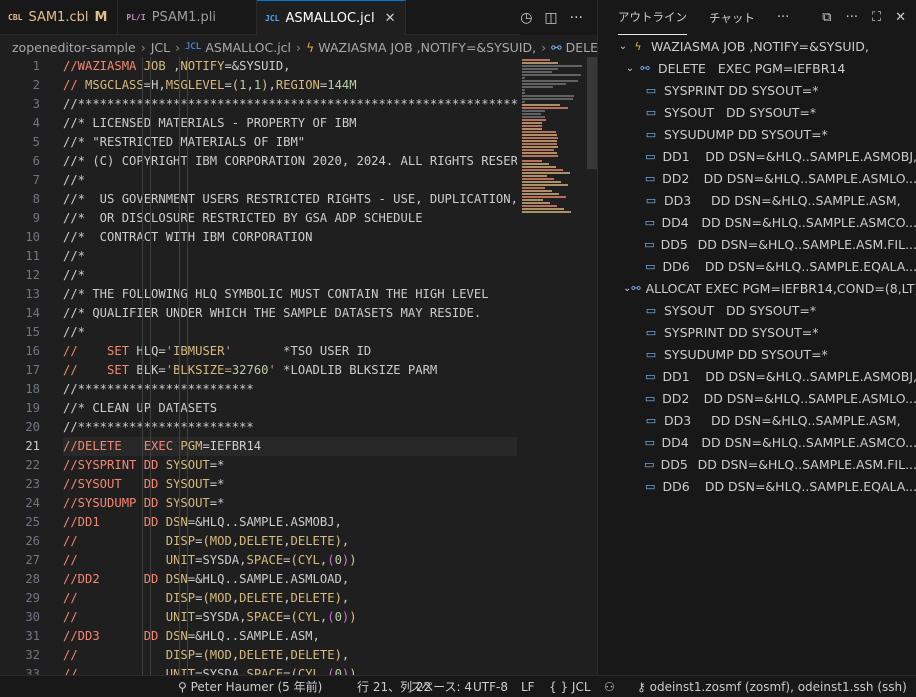 The width and height of the screenshot is (916, 697). I want to click on eol-status: LF, so click(528, 686).